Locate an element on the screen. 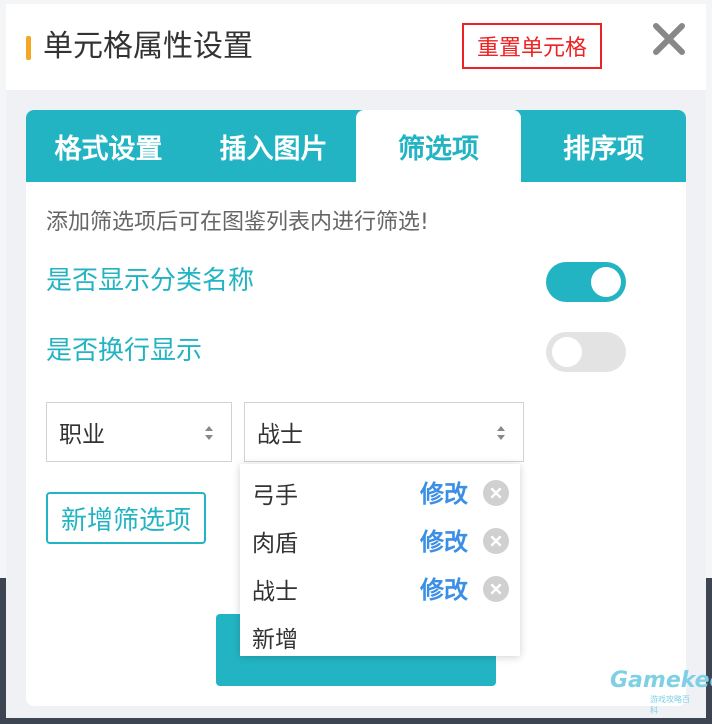 Image resolution: width=712 pixels, height=724 pixels. show-category-name-label: 是否显示分类名称 is located at coordinates (150, 281).